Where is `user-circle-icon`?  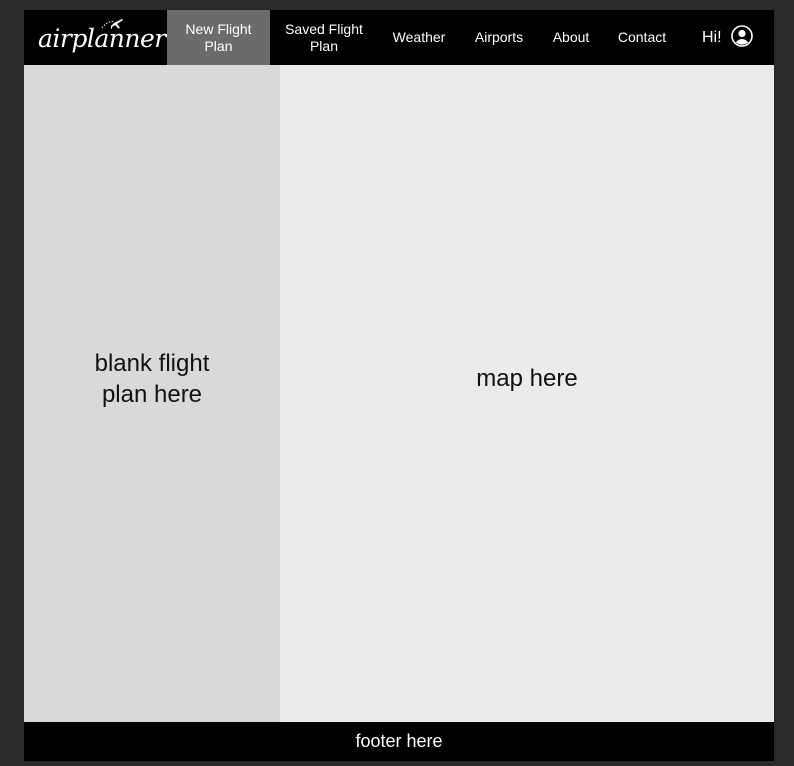
user-circle-icon is located at coordinates (742, 36).